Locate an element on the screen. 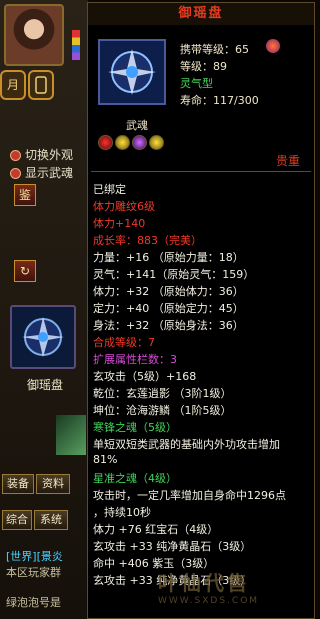  chat-channel-text: [世界][景炎 is located at coordinates (46, 556).